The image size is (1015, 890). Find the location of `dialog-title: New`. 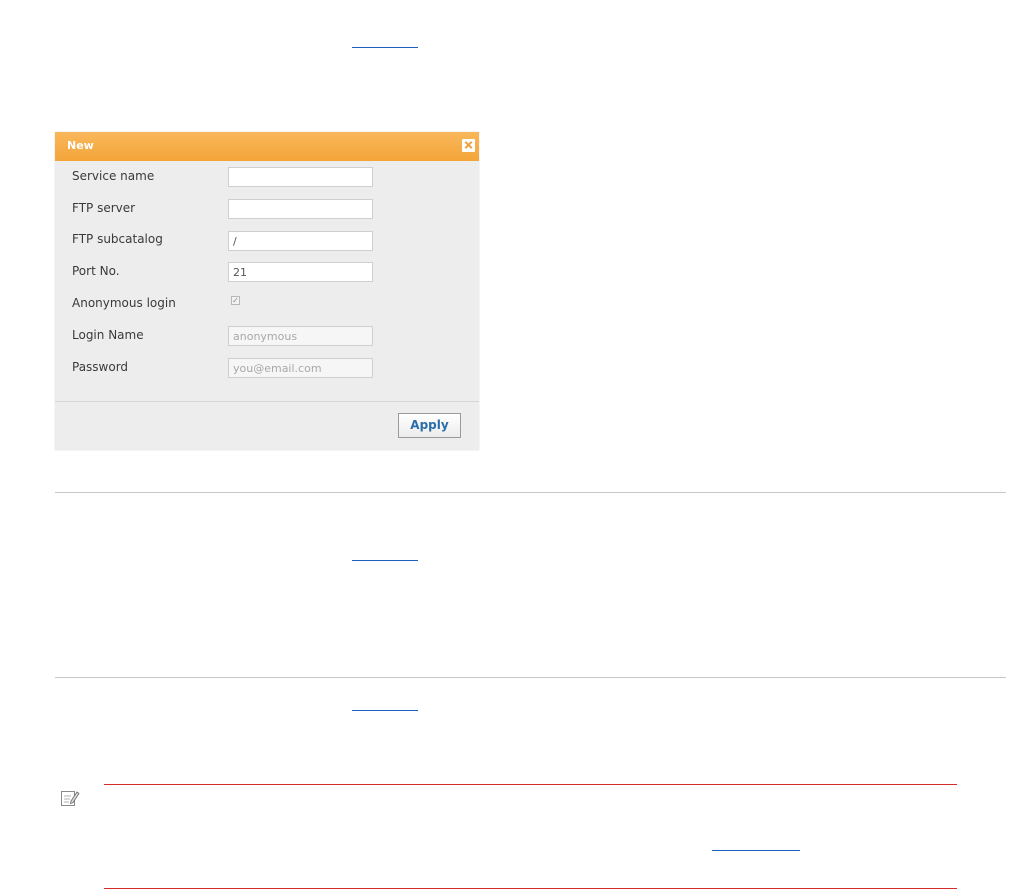

dialog-title: New is located at coordinates (80, 145).